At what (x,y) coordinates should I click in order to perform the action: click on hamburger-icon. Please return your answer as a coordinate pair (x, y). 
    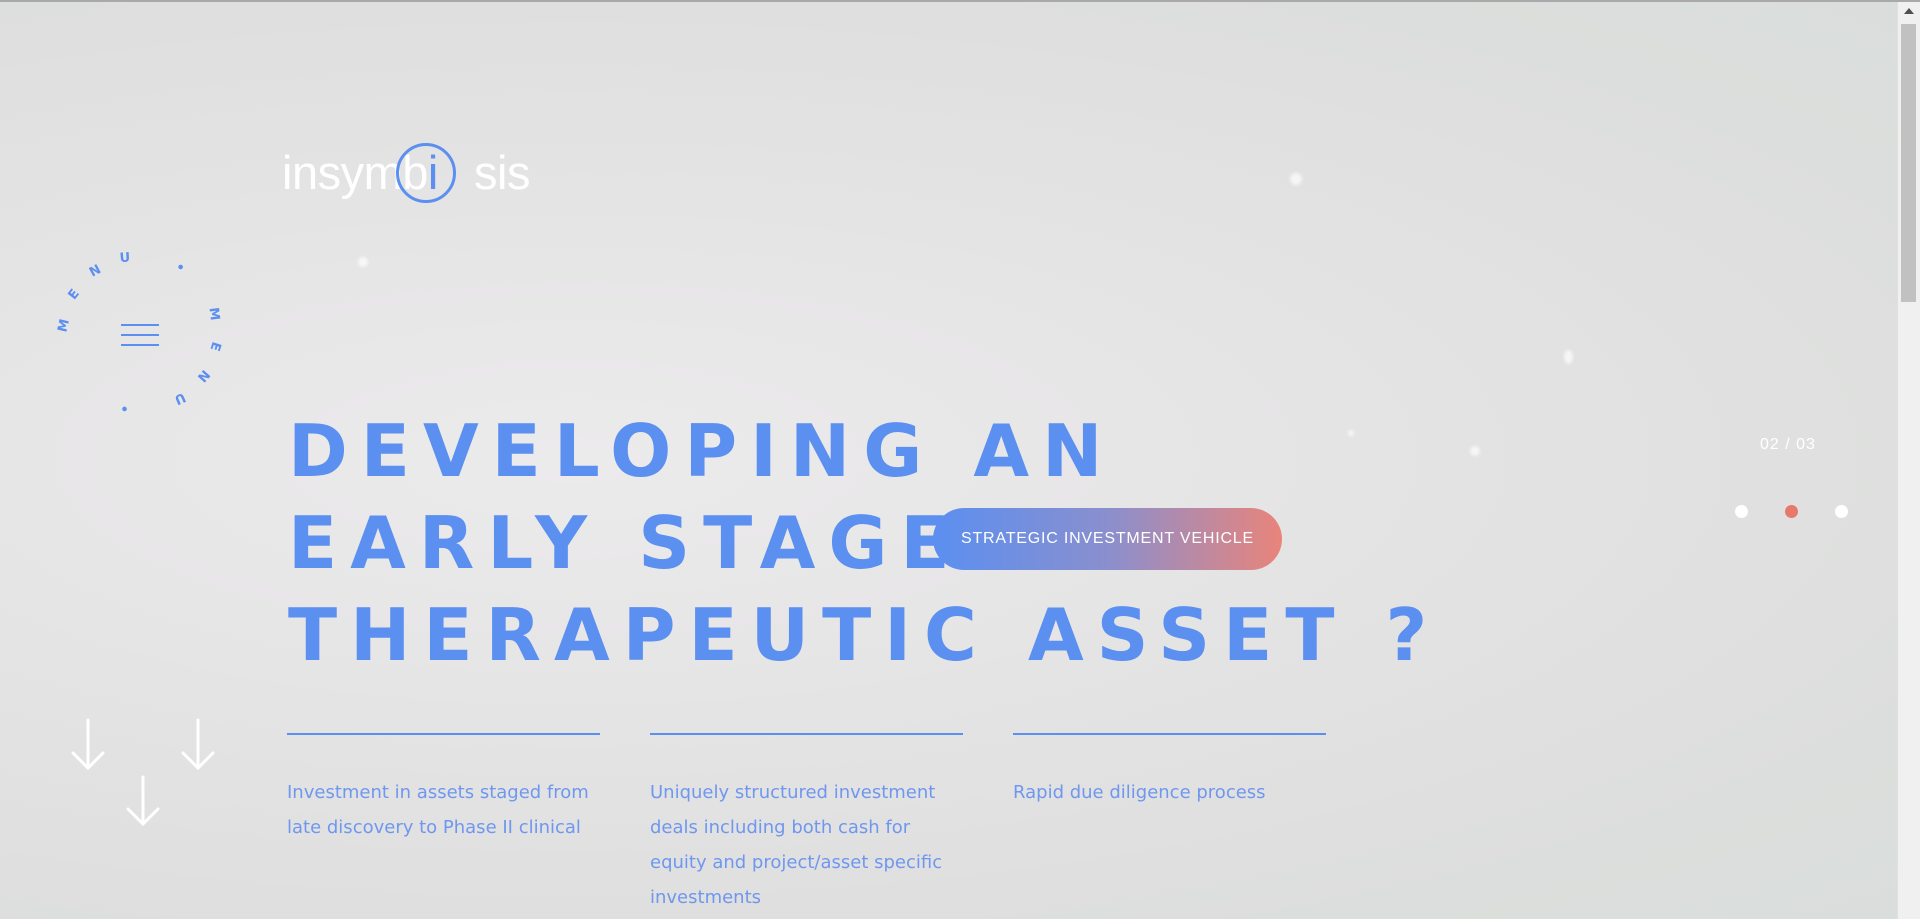
    Looking at the image, I should click on (140, 336).